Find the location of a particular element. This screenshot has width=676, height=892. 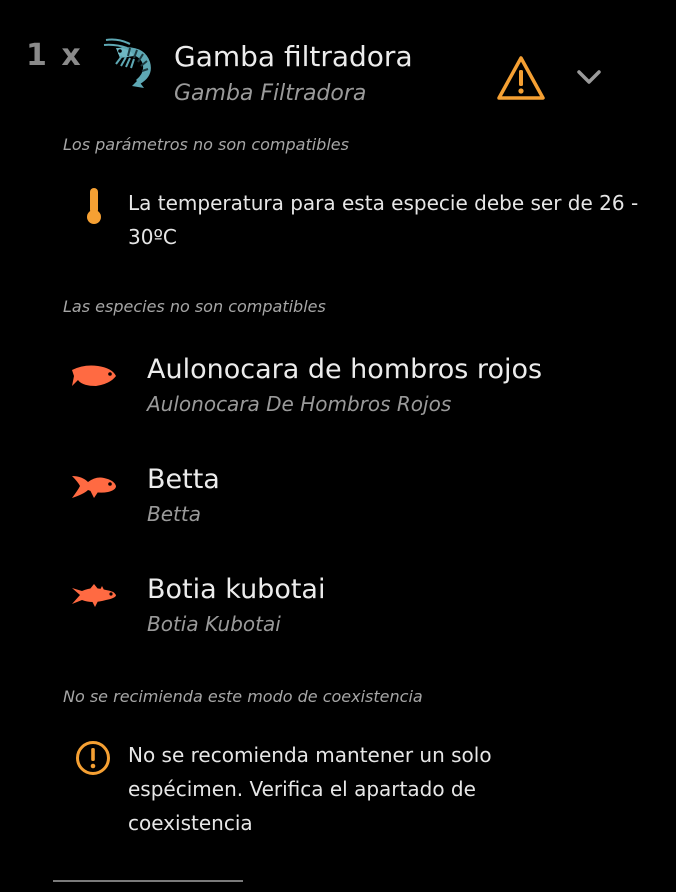

species-name: Botia kubotai is located at coordinates (236, 589).